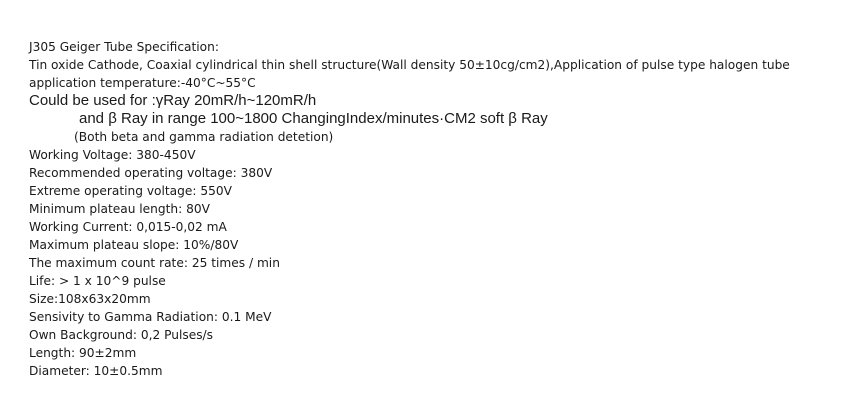  Describe the element at coordinates (96, 371) in the screenshot. I see `spec-diameter: Diameter: 10±0.5mm` at that location.